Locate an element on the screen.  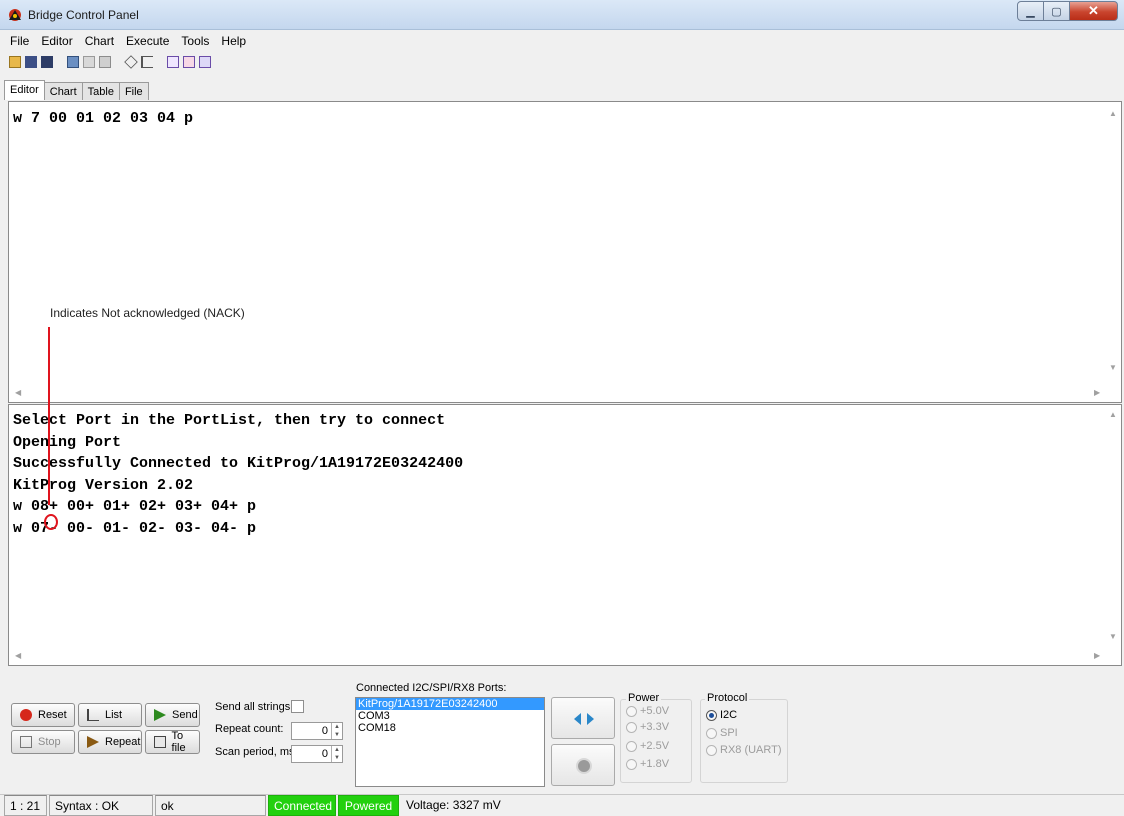
repeat-count-stepper: 0 ▲ ▼ is located at coordinates (317, 731).